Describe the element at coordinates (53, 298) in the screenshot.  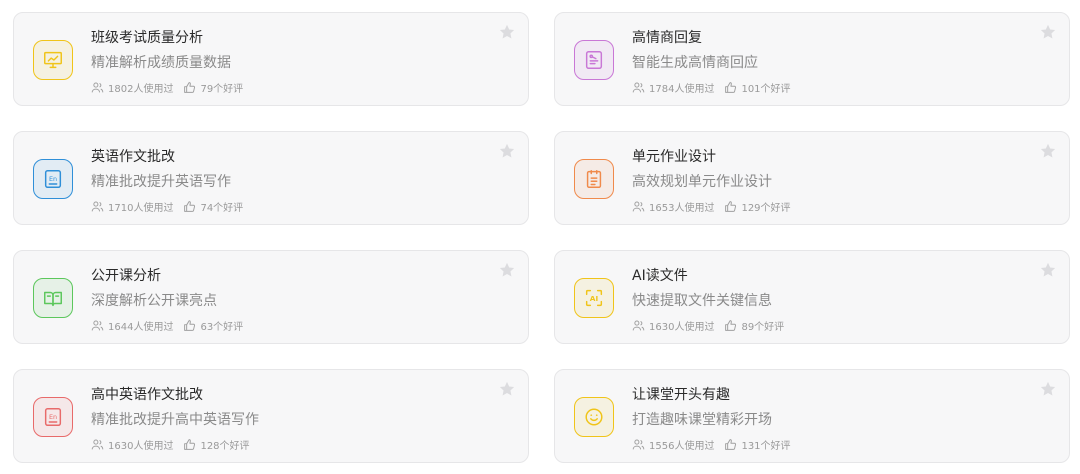
I see `open-book-icon` at that location.